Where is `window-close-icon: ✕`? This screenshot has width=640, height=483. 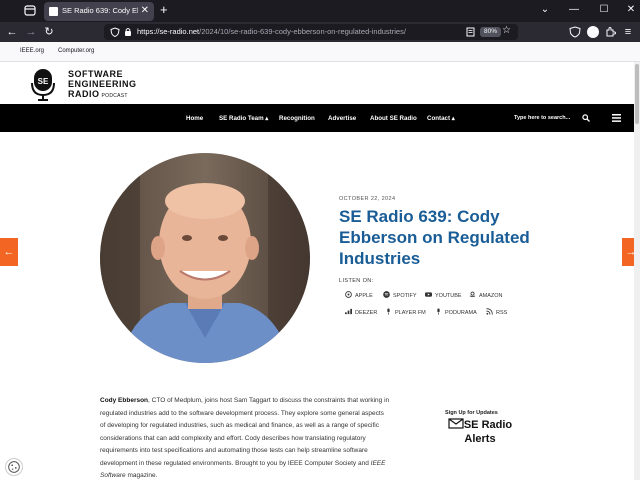 window-close-icon: ✕ is located at coordinates (631, 10).